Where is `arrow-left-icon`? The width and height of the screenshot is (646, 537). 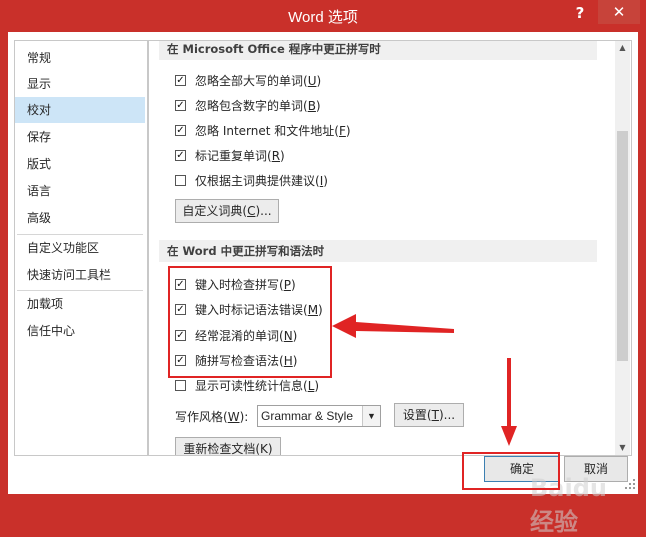 arrow-left-icon is located at coordinates (393, 326).